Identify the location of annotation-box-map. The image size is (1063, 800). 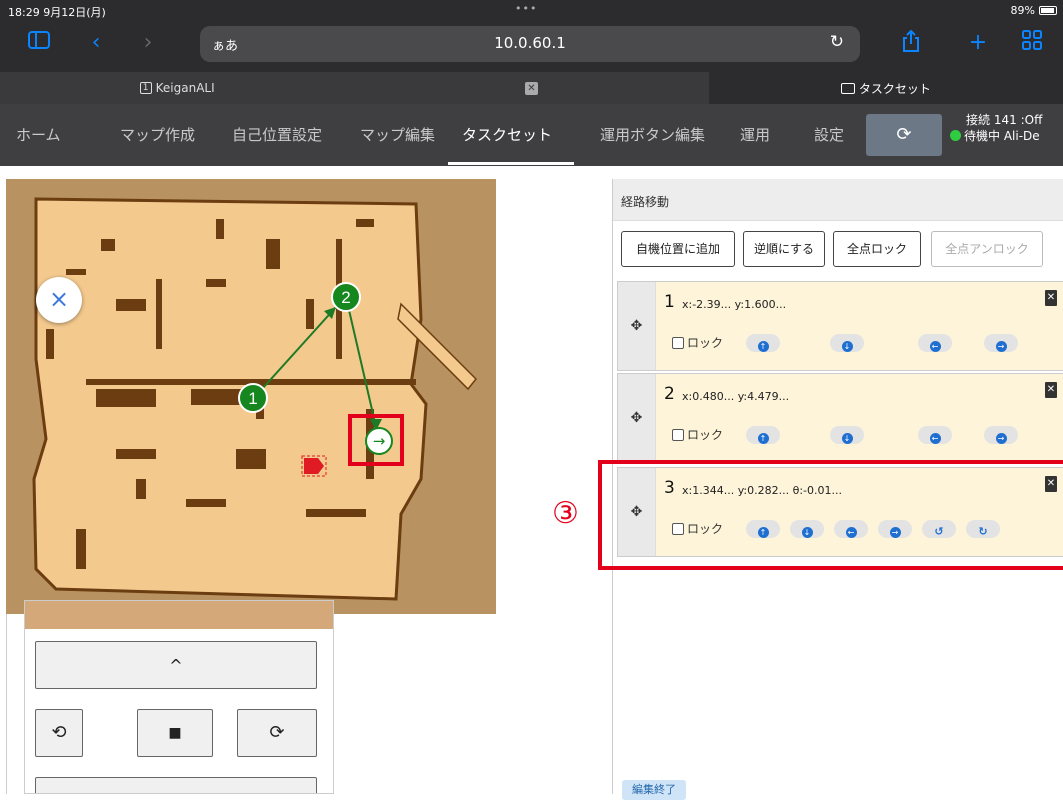
(376, 440).